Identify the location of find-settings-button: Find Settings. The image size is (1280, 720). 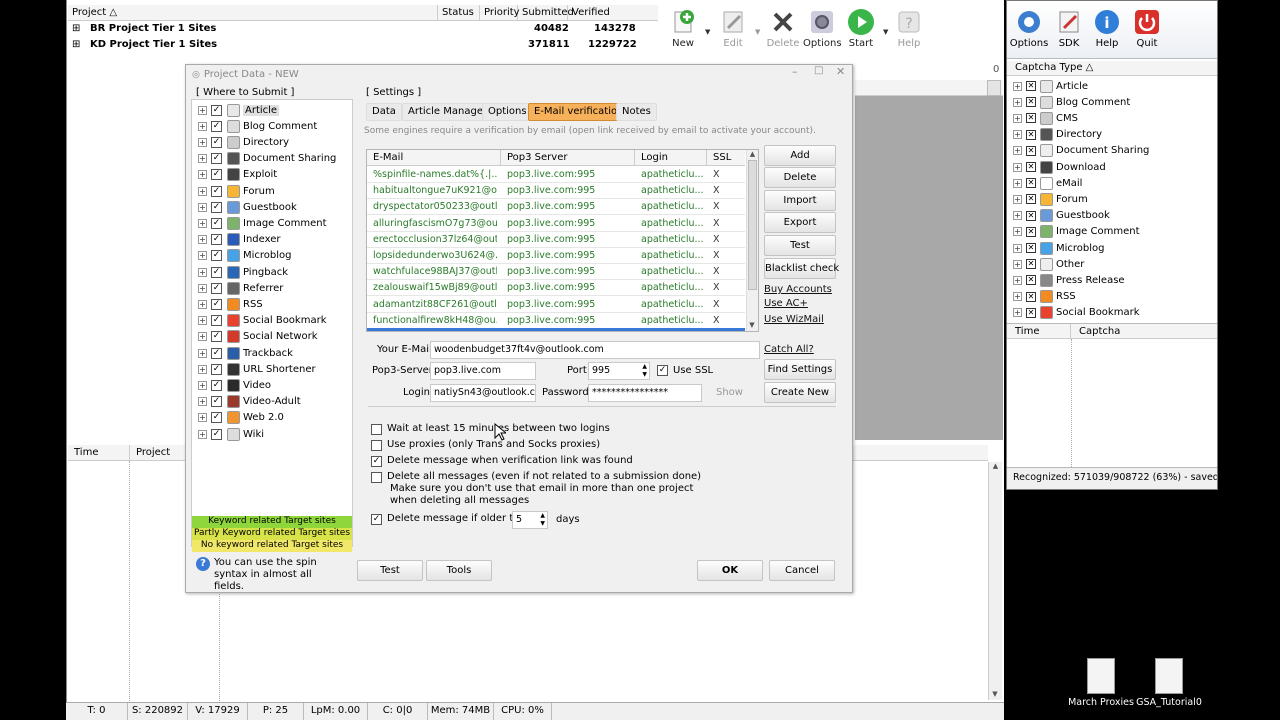
(800, 369).